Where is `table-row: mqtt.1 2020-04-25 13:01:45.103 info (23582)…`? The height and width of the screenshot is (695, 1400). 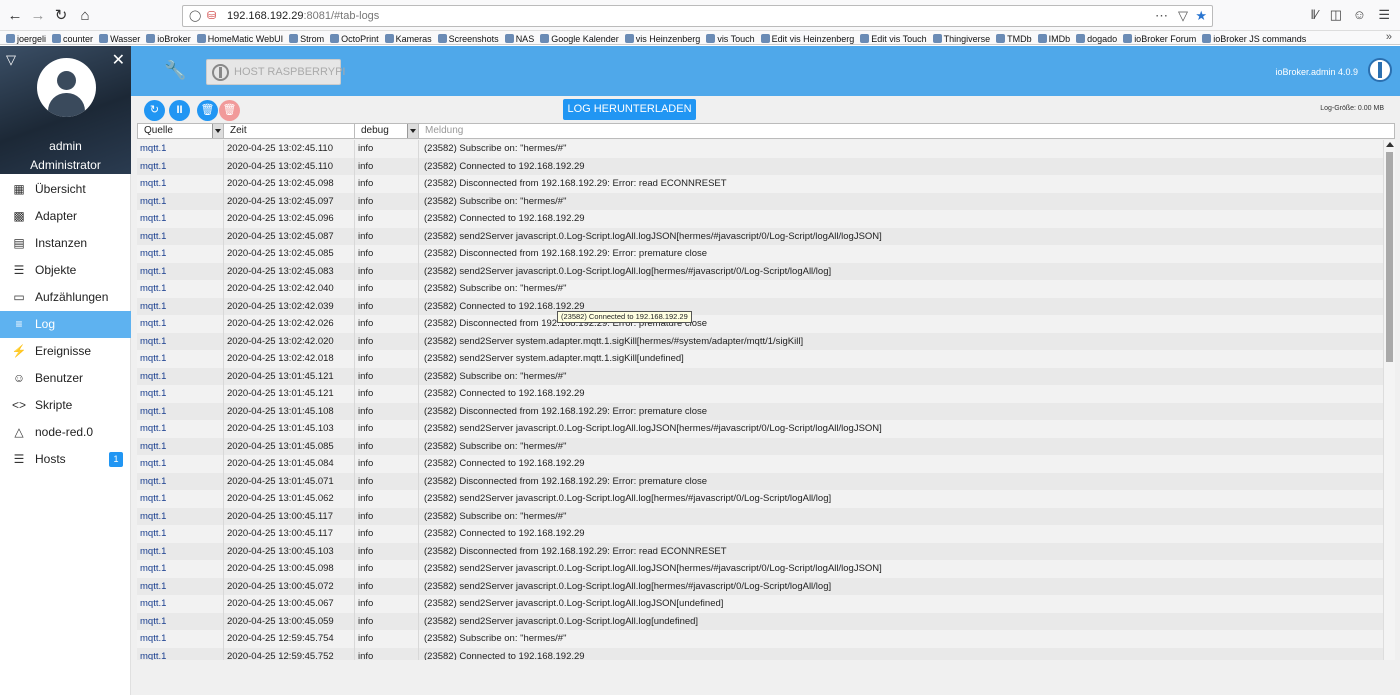 table-row: mqtt.1 2020-04-25 13:01:45.103 info (23582)… is located at coordinates (760, 429).